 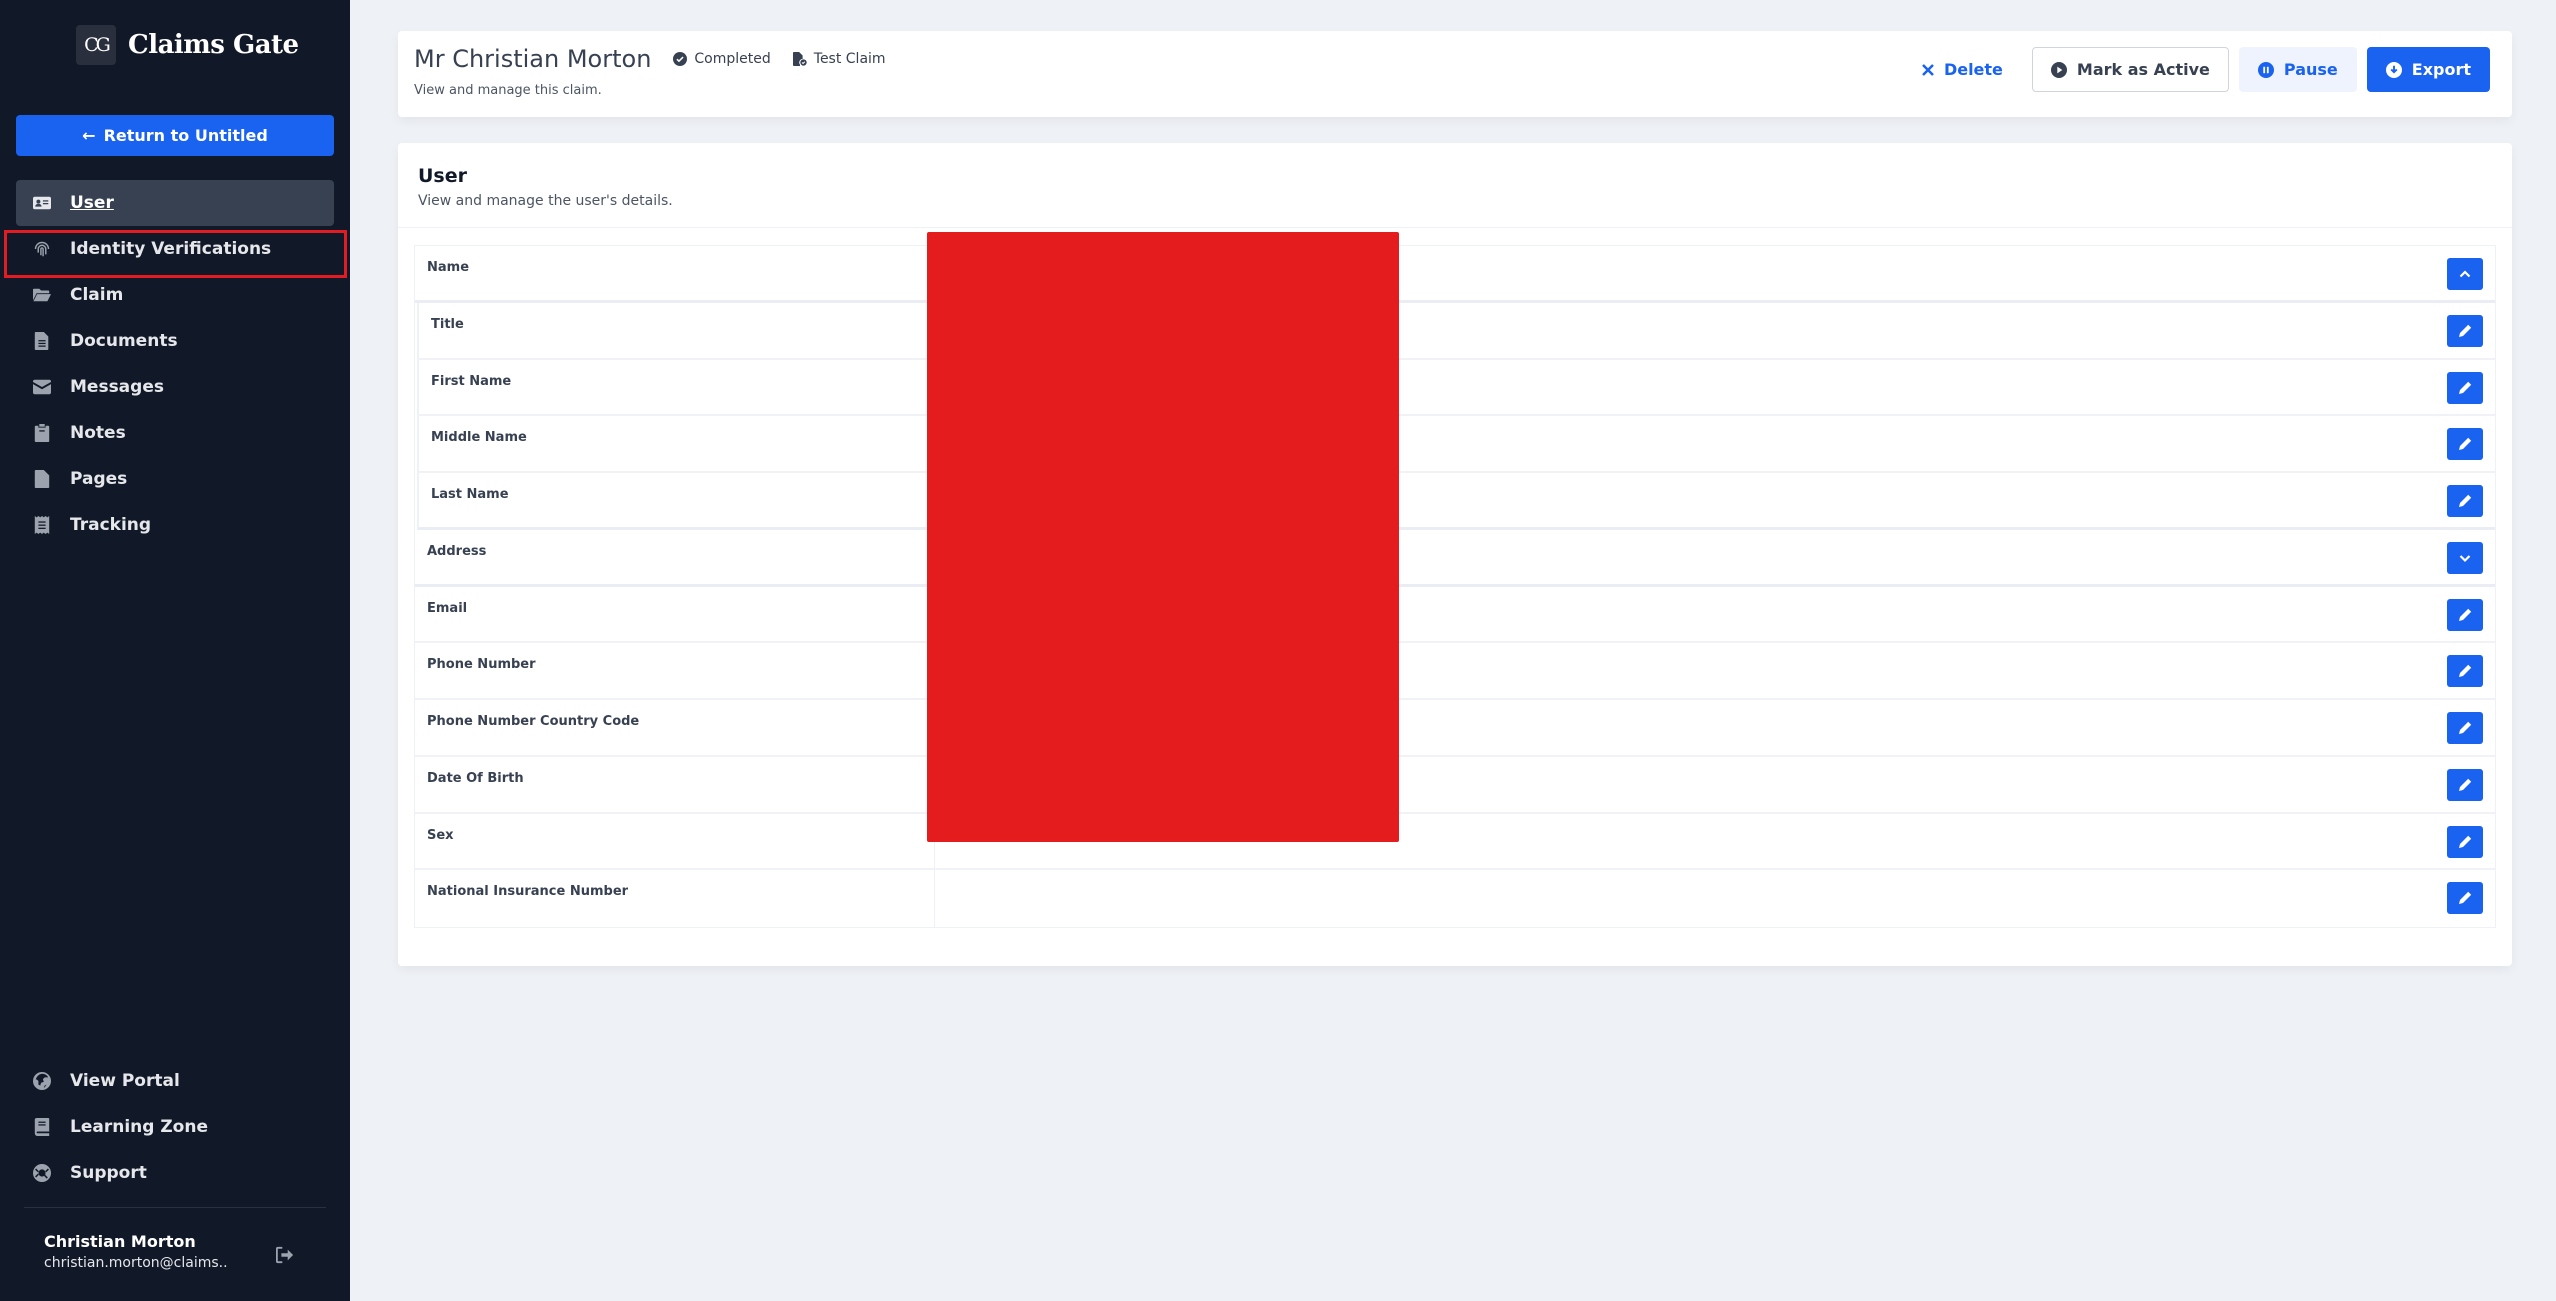 I want to click on logo-mark-icon: CG, so click(x=96, y=45).